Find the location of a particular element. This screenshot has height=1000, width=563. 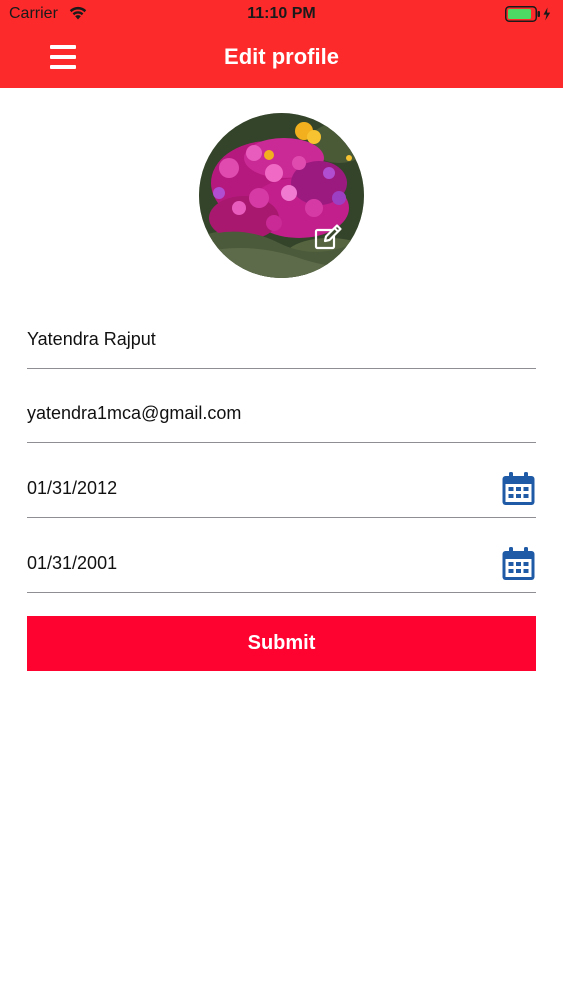

date-field-1-wrapper is located at coordinates (281, 489).